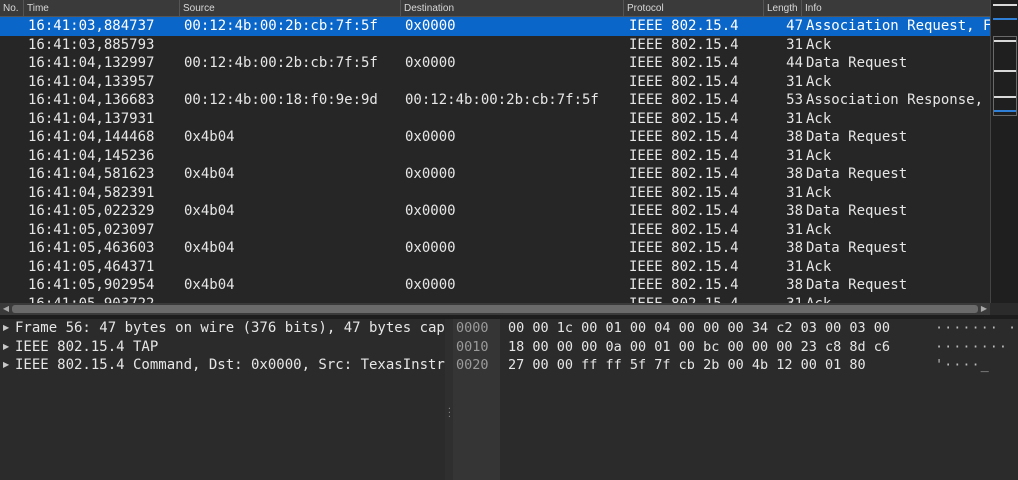  I want to click on packet-time-cell: 16:41:05,463603, so click(91, 248).